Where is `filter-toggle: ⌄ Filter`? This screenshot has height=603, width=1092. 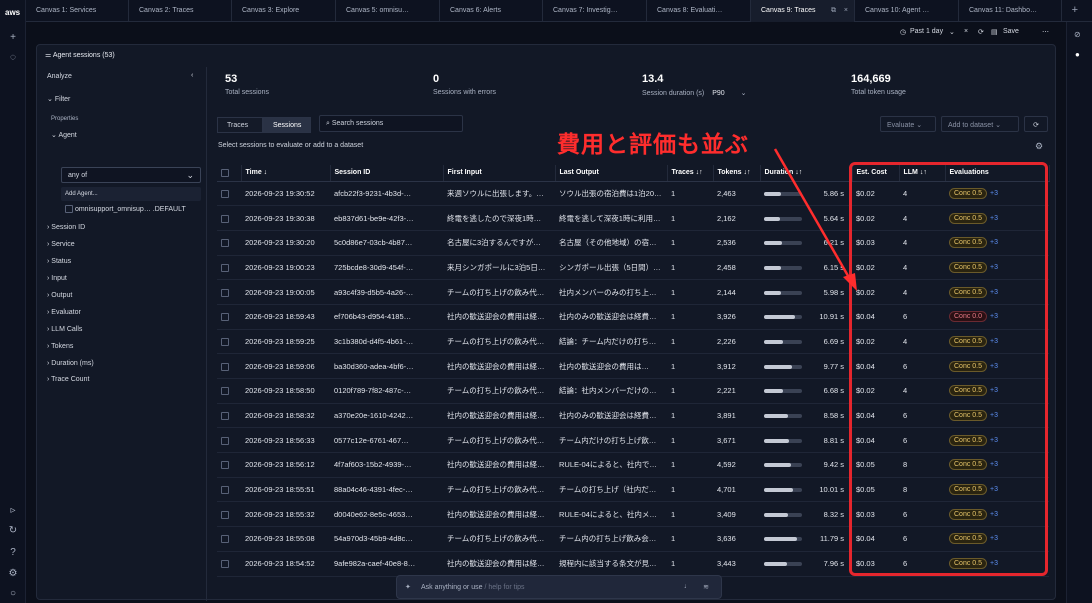 filter-toggle: ⌄ Filter is located at coordinates (58, 99).